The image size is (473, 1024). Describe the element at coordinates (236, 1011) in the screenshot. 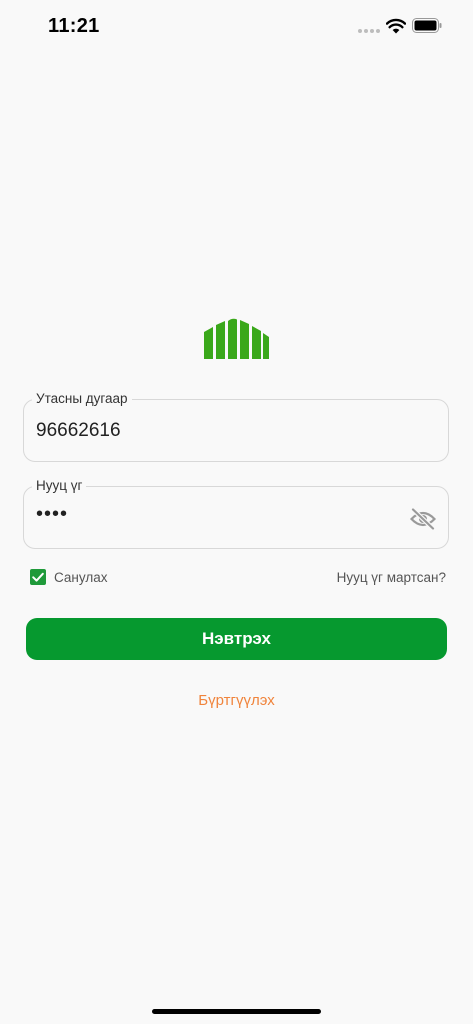

I see `home-indicator` at that location.